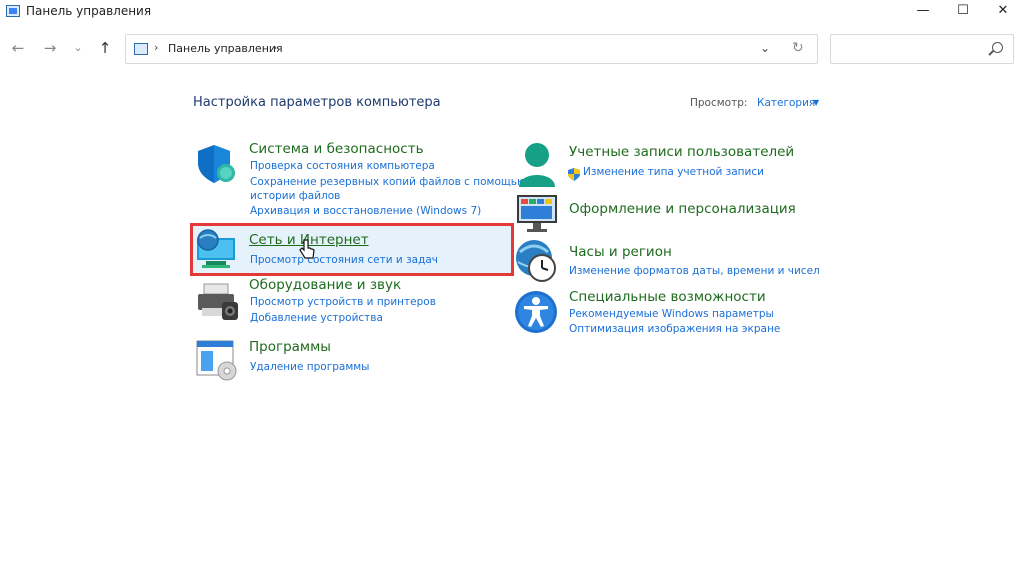 Image resolution: width=1024 pixels, height=574 pixels. Describe the element at coordinates (13, 11) in the screenshot. I see `control-panel-icon` at that location.